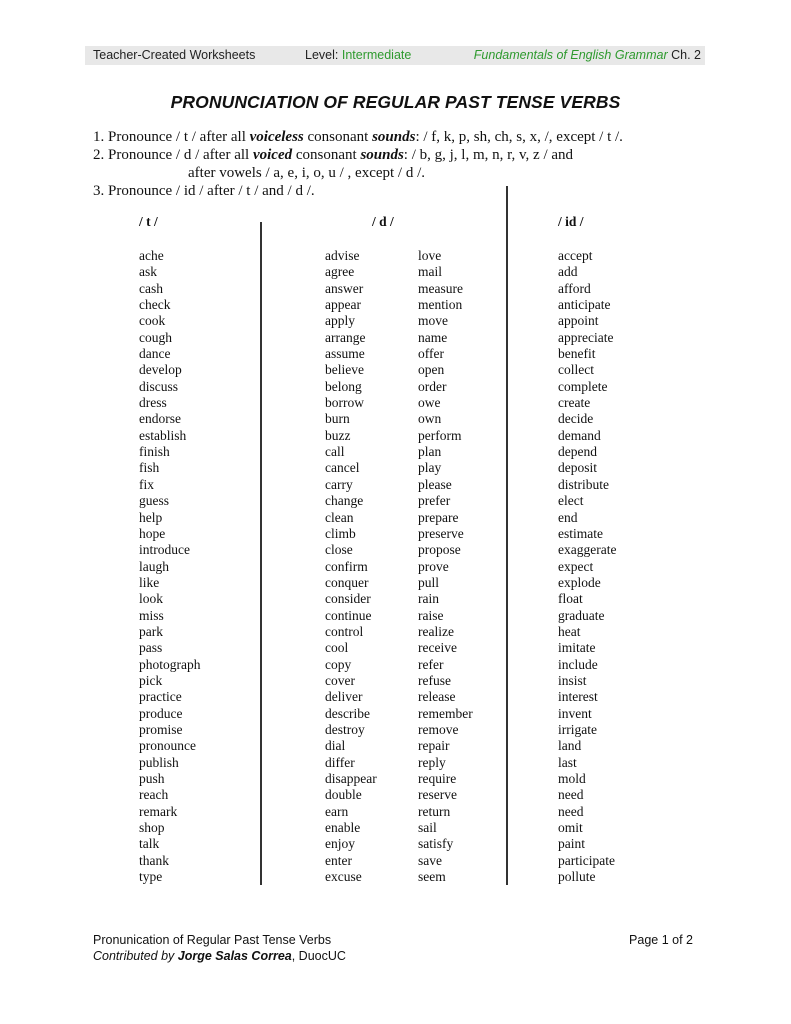 The width and height of the screenshot is (791, 1024). Describe the element at coordinates (173, 155) in the screenshot. I see `rule-text: 2. Pronounce / d / after all` at that location.